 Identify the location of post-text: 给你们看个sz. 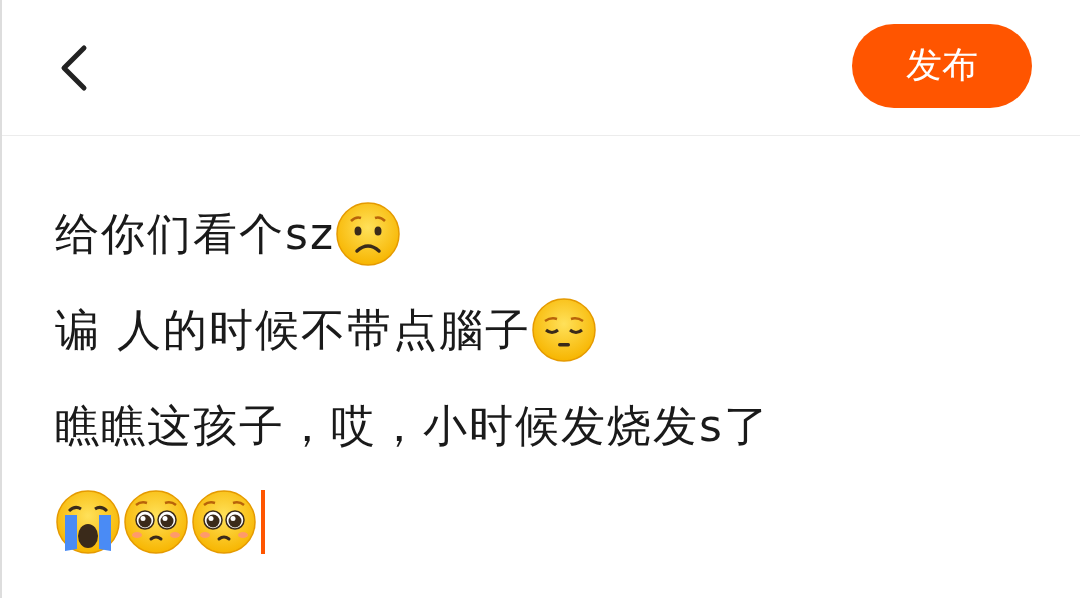
(195, 233).